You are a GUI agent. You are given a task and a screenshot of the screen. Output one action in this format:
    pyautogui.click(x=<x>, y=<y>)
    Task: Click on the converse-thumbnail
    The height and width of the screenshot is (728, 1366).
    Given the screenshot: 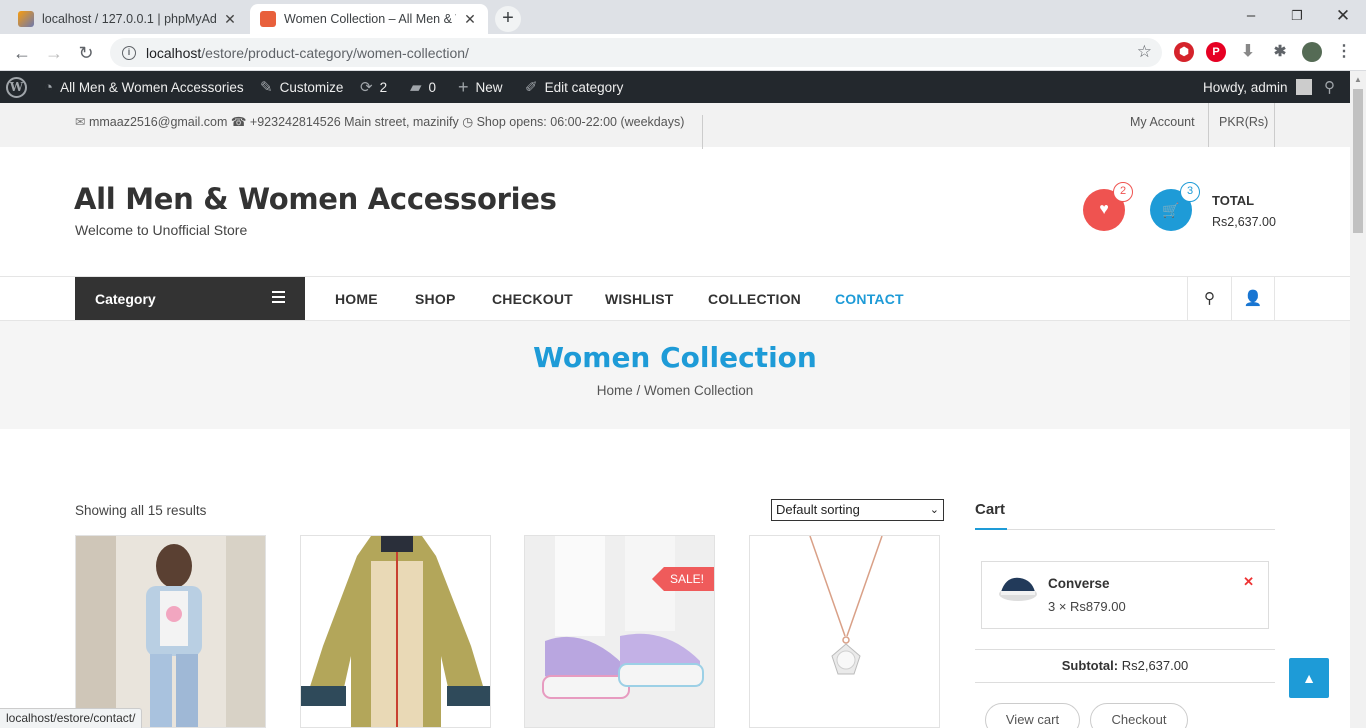 What is the action you would take?
    pyautogui.click(x=1018, y=587)
    